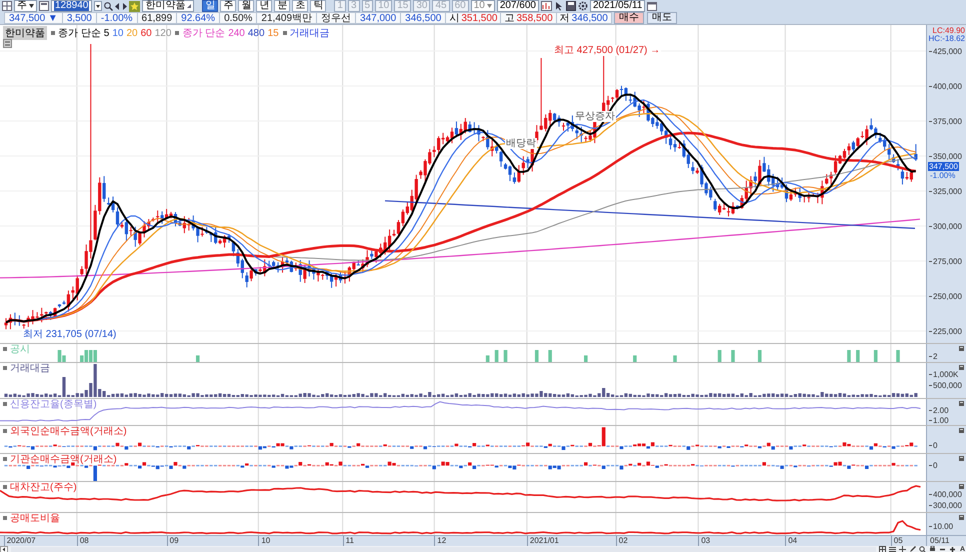 The width and height of the screenshot is (966, 552). Describe the element at coordinates (482, 6) in the screenshot. I see `count-dropdown: 10` at that location.